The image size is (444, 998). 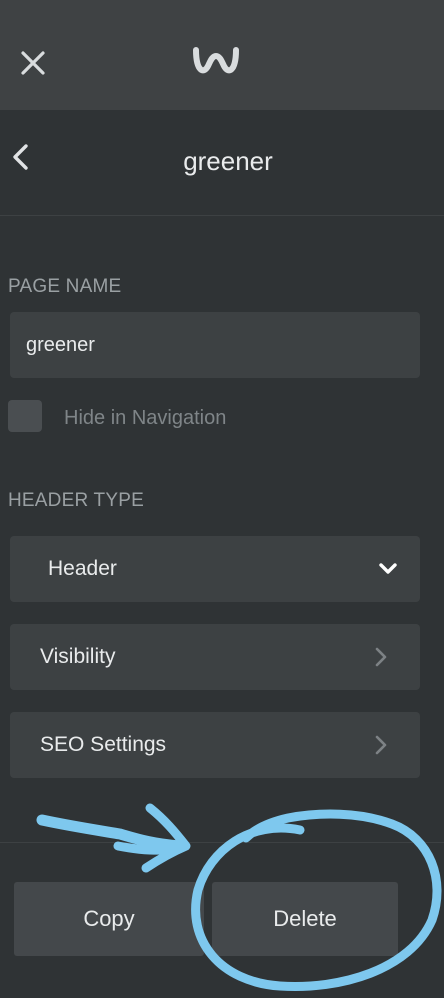 I want to click on header-type-label: HEADER TYPE, so click(x=76, y=500).